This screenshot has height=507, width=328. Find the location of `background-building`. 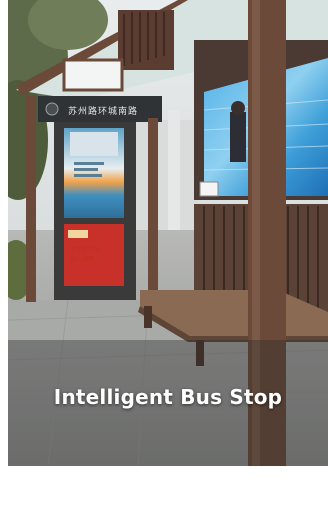

background-building is located at coordinates (163, 180).